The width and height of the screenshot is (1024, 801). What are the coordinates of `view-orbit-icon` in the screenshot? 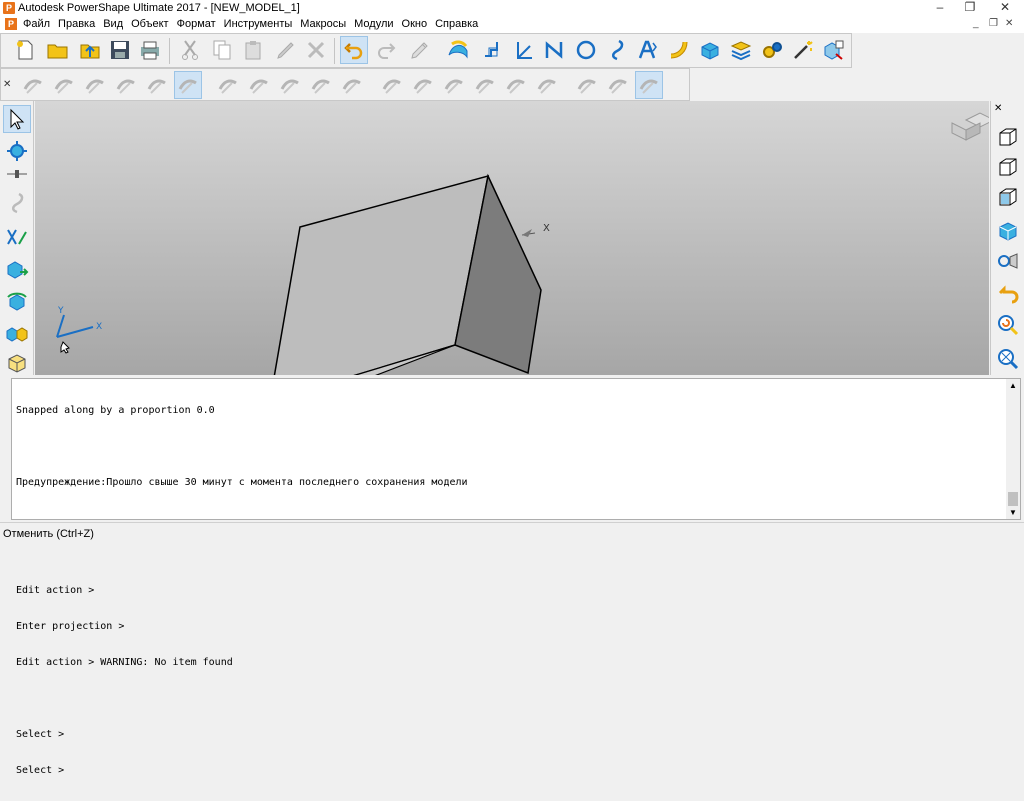 It's located at (1008, 261).